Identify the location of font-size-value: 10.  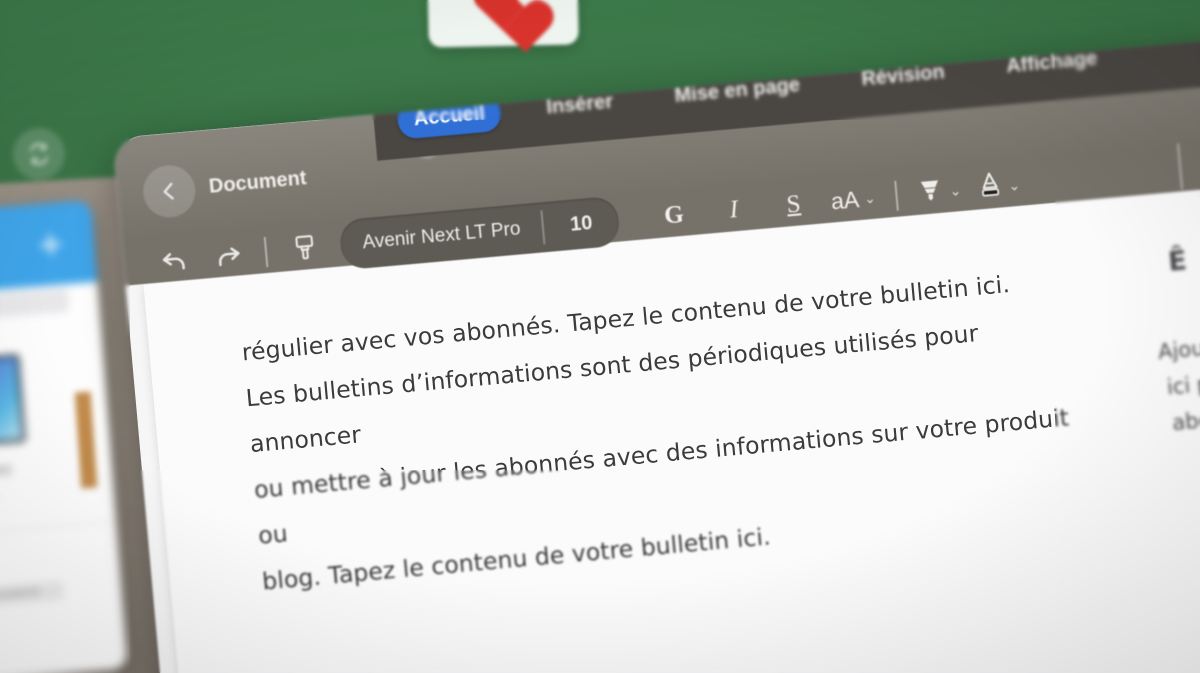
(581, 224).